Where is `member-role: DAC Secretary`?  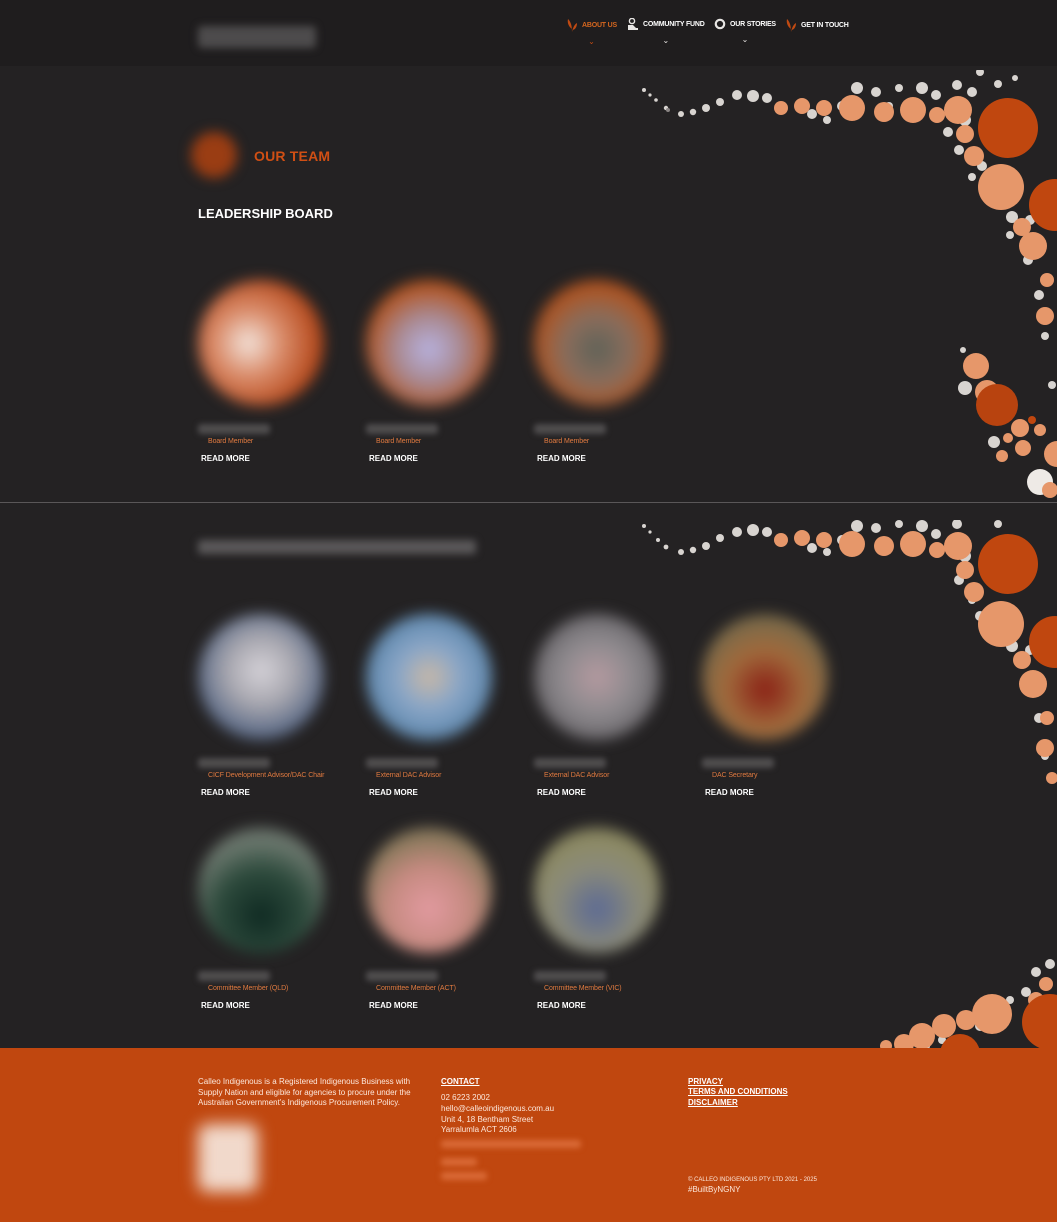 member-role: DAC Secretary is located at coordinates (735, 775).